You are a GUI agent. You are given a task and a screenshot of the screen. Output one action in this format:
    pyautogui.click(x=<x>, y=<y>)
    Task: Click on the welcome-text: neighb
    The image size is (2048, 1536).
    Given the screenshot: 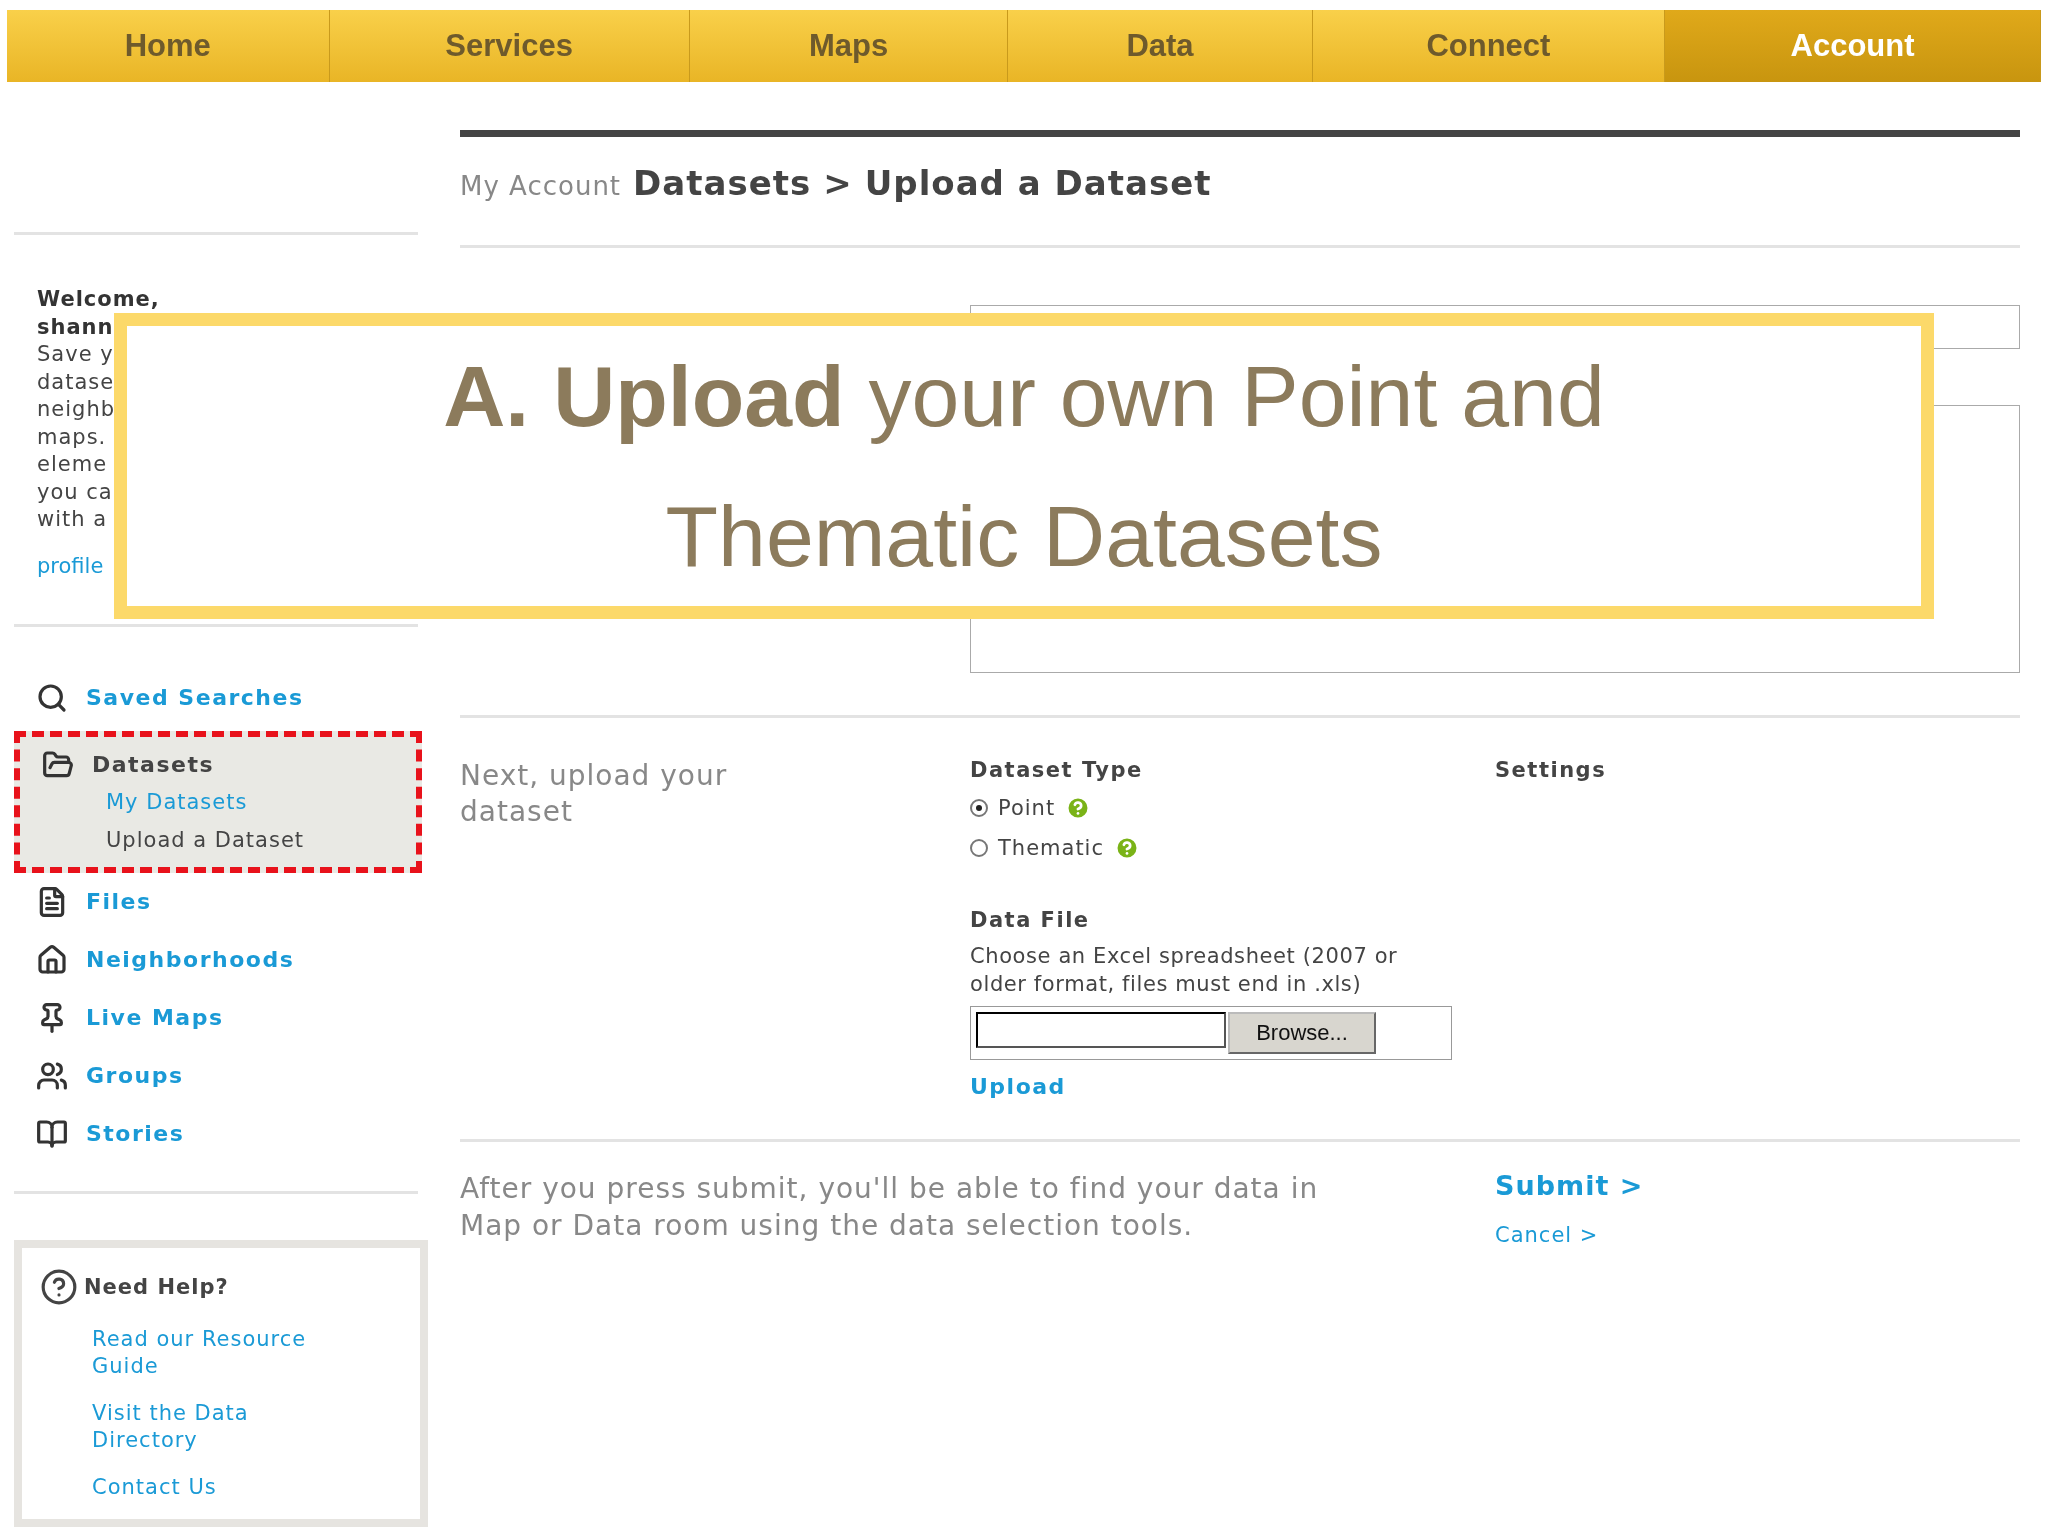 What is the action you would take?
    pyautogui.click(x=77, y=409)
    